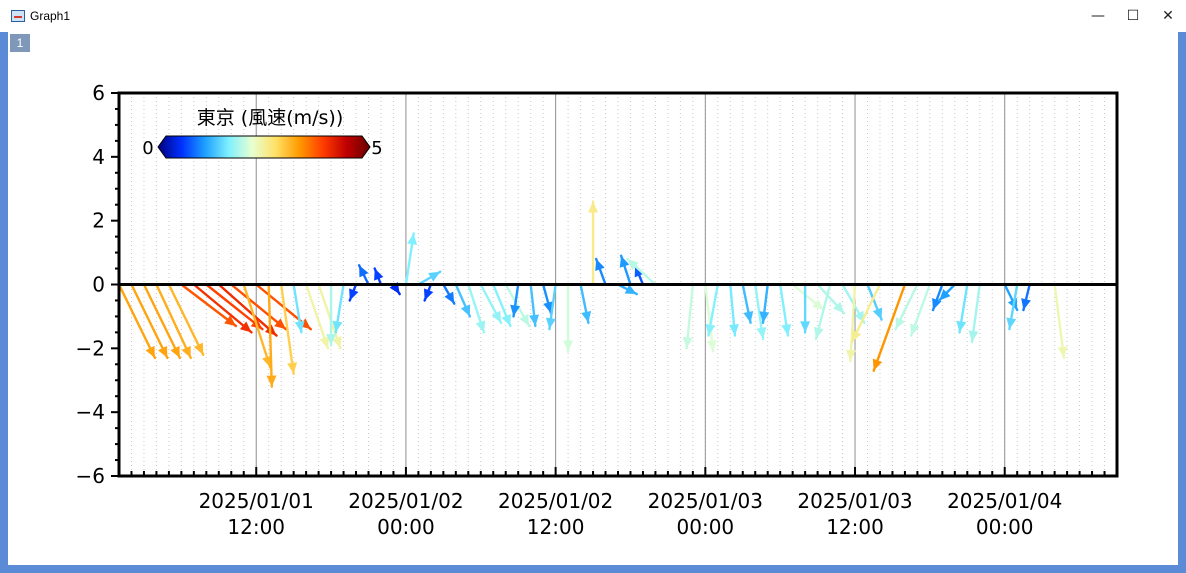 The image size is (1186, 573). I want to click on y-tick-label: −6, so click(90, 476).